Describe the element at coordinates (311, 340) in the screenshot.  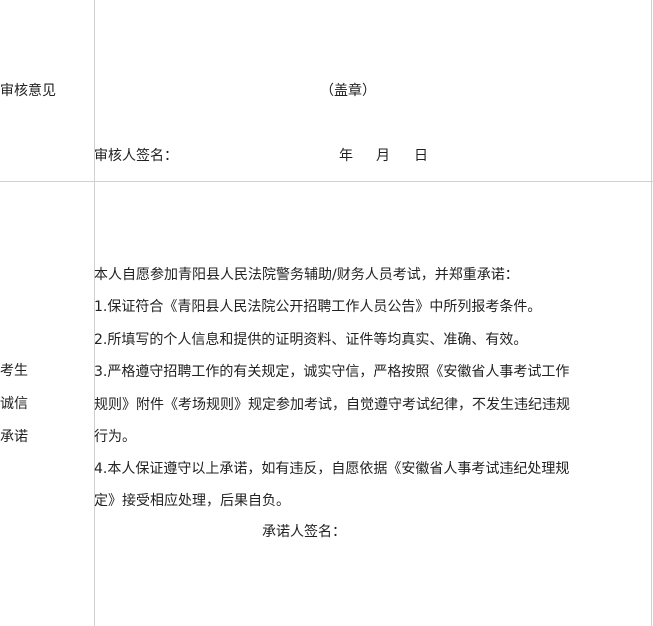
I see `pledge-line: 2.所填写的个人信息和提供的证明资料、证件等均真实、准确、有效。` at that location.